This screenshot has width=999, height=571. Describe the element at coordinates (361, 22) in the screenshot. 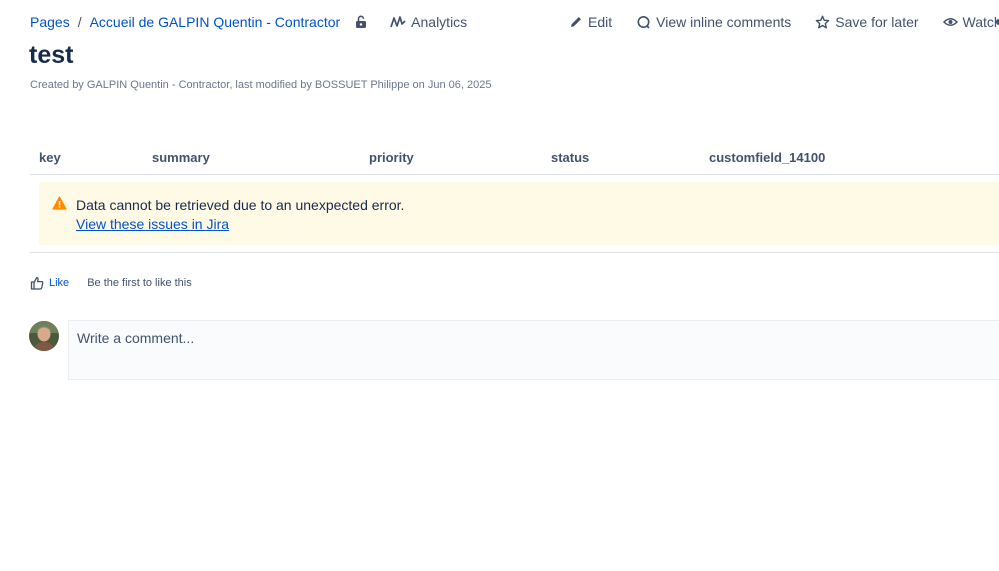

I see `unlock-icon` at that location.